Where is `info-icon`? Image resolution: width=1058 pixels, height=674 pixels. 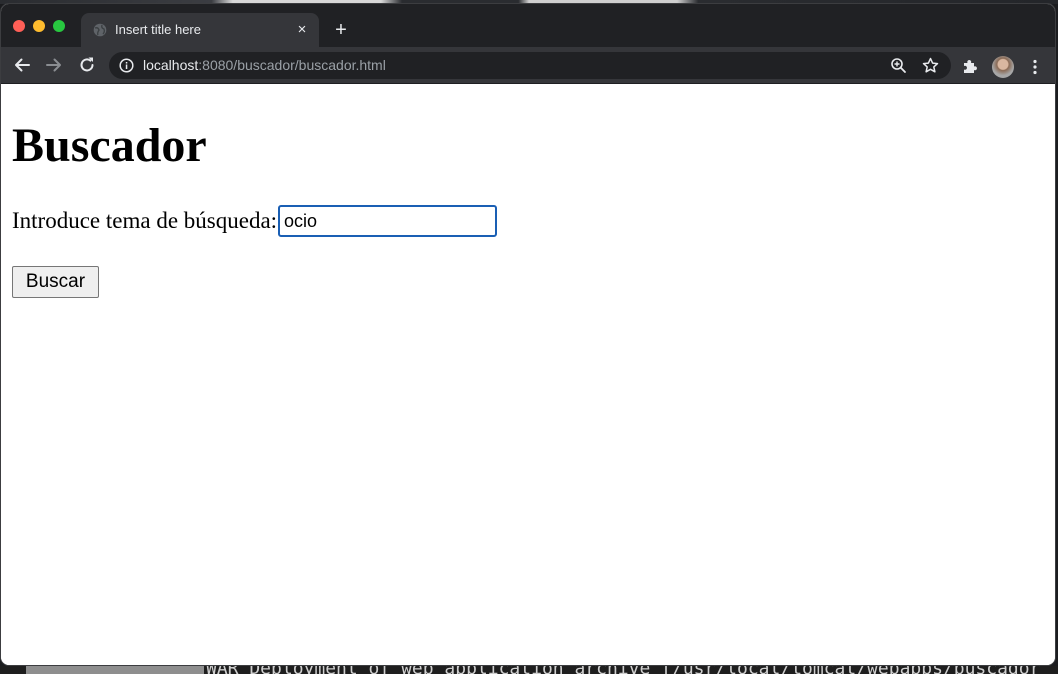
info-icon is located at coordinates (126, 65).